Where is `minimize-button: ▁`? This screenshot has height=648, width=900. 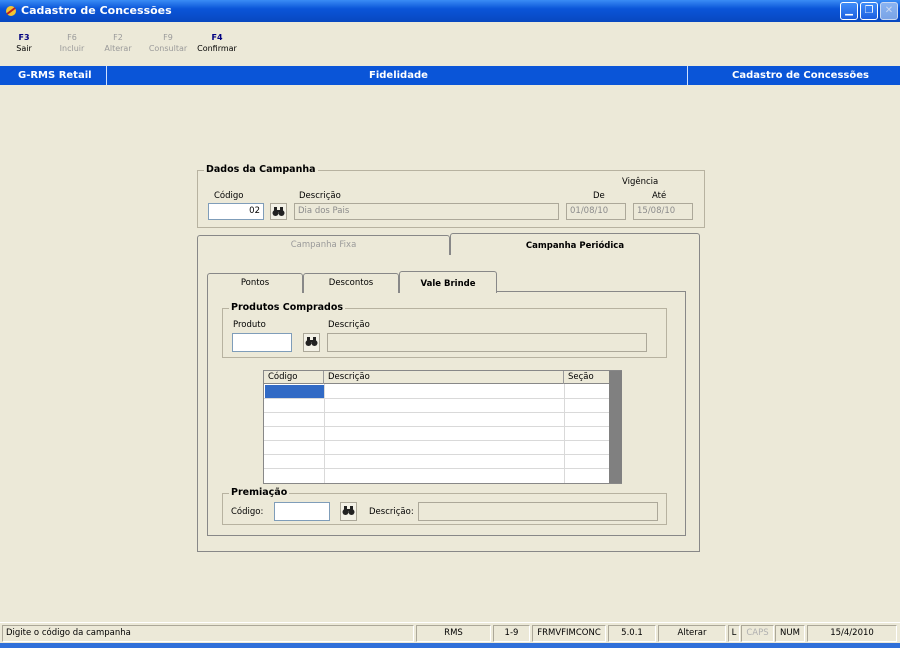
minimize-button: ▁ is located at coordinates (849, 11).